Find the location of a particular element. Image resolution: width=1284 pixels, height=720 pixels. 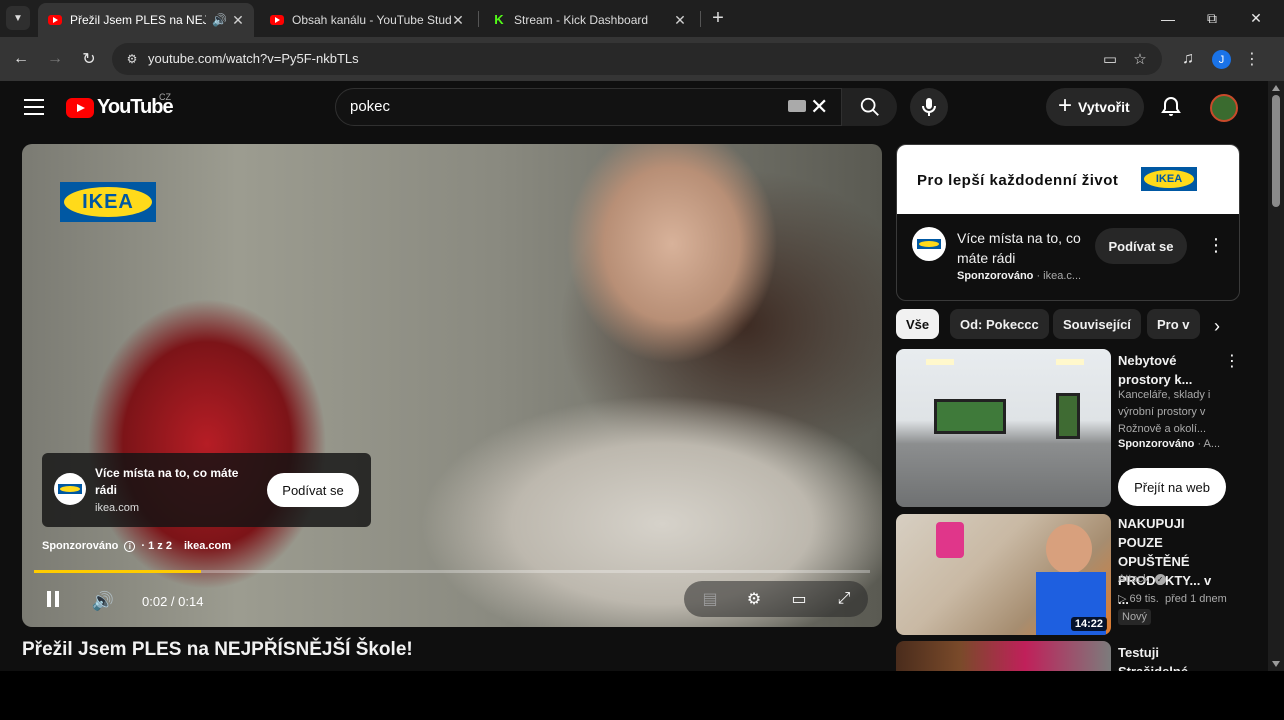

thumbnail-face is located at coordinates (1069, 549).